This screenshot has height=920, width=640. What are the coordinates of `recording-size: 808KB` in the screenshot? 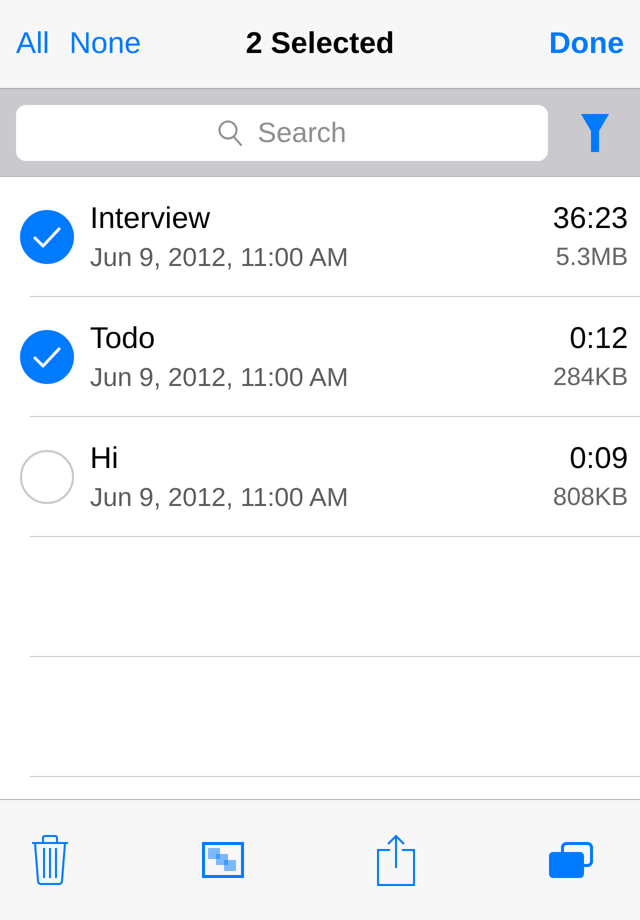 It's located at (590, 497).